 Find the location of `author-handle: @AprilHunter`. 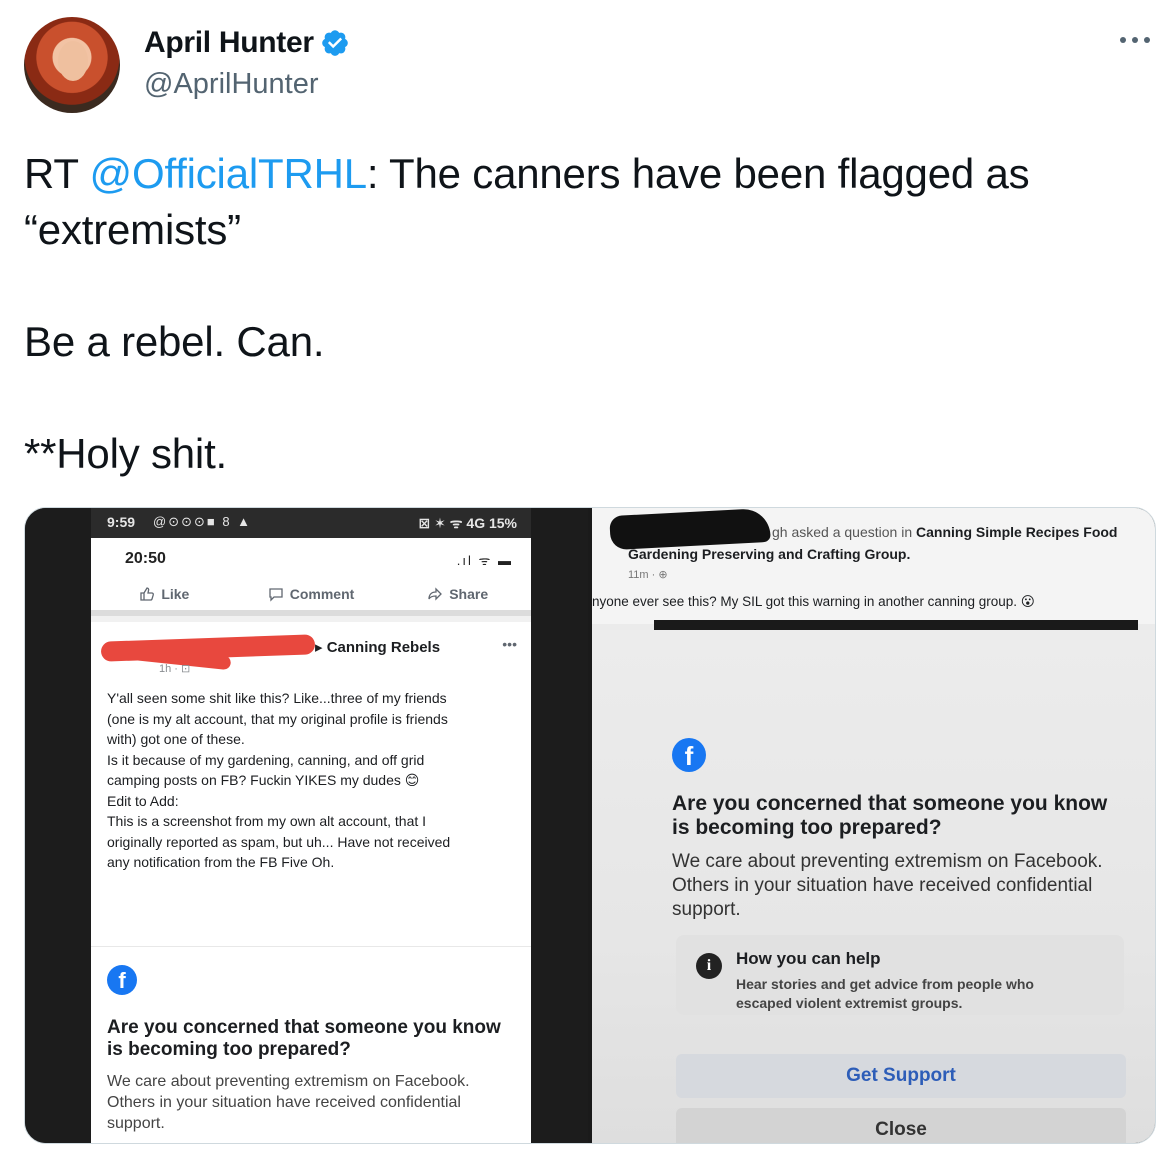

author-handle: @AprilHunter is located at coordinates (231, 84).